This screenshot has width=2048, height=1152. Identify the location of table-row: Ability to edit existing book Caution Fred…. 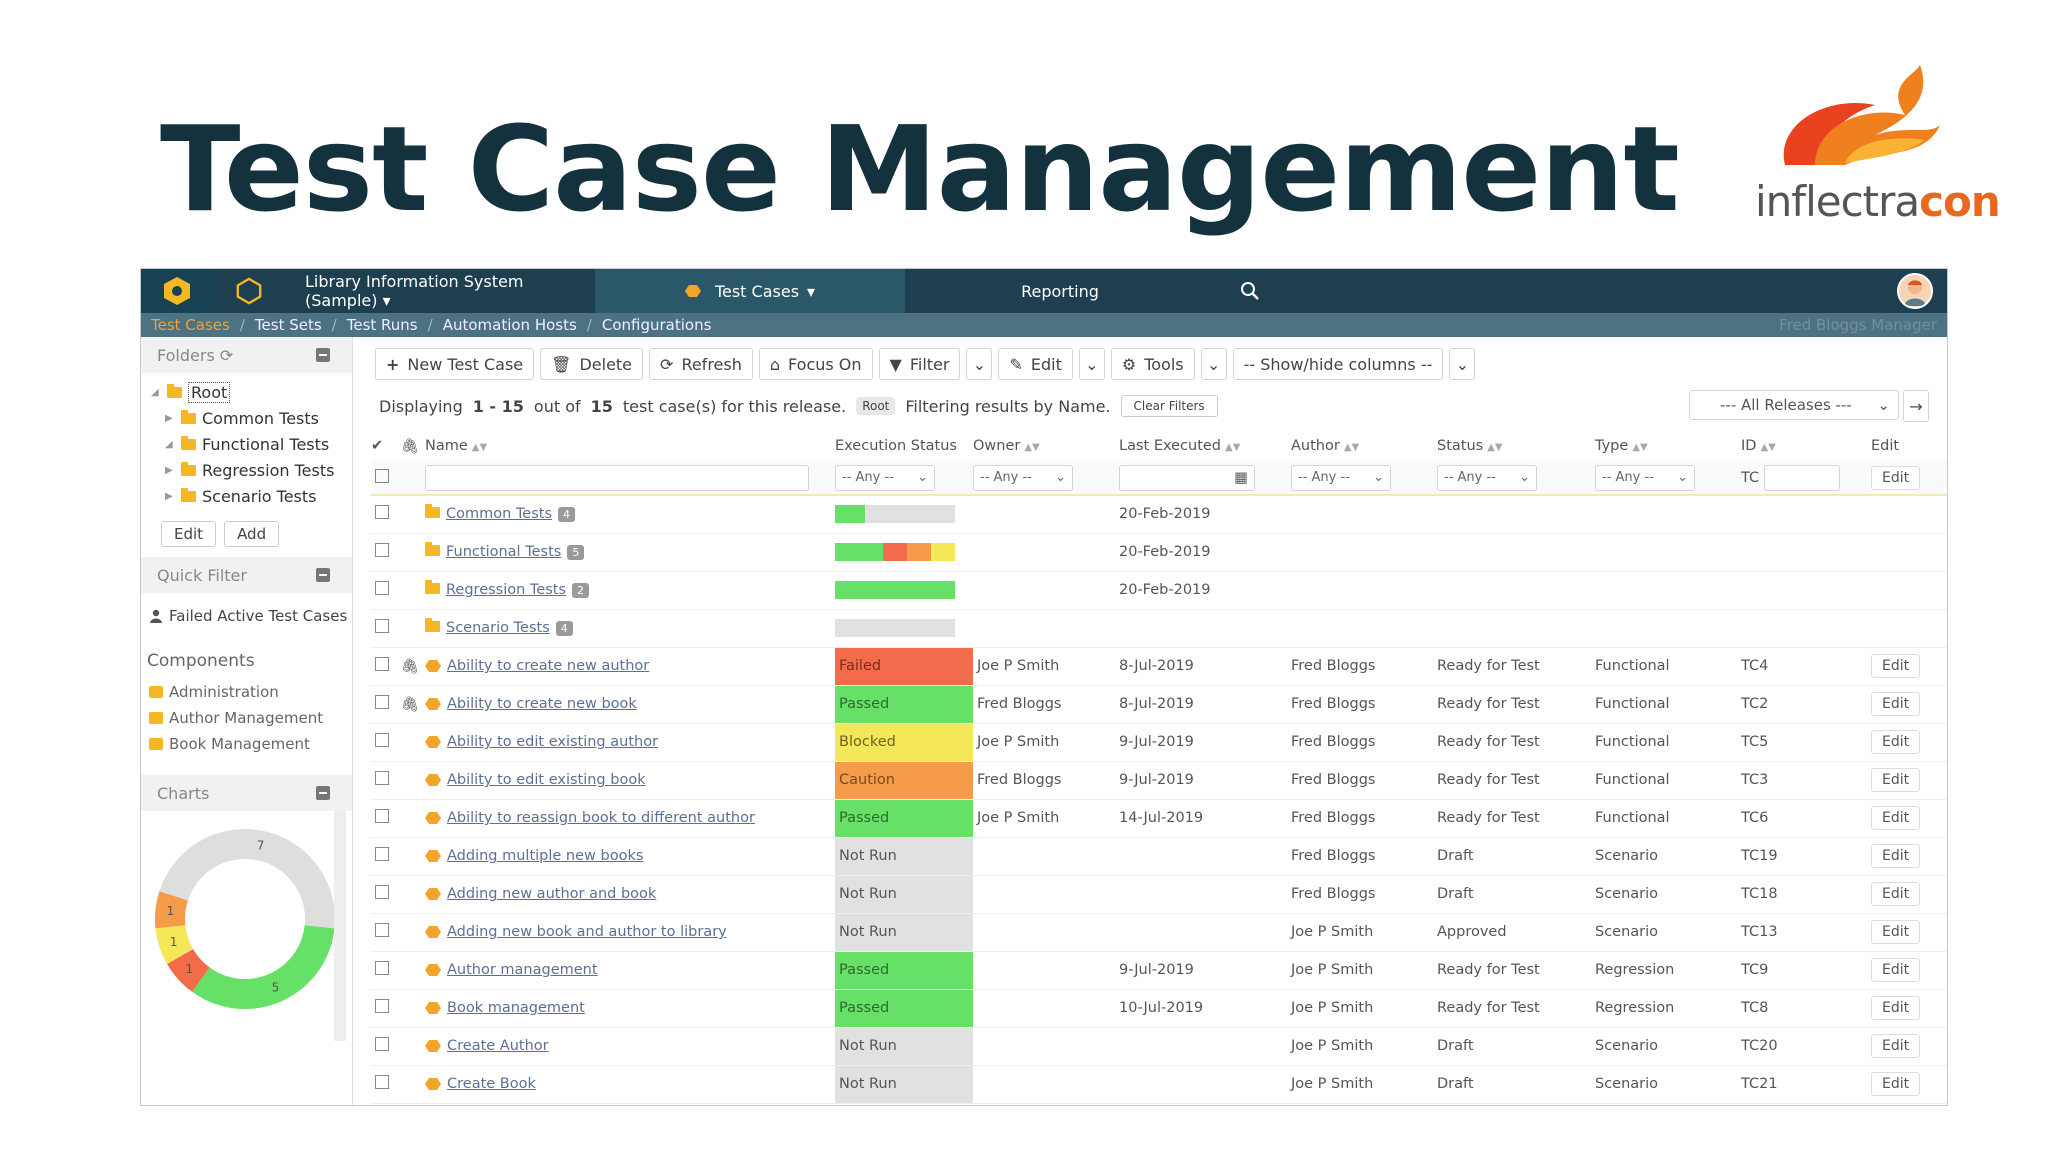
(1159, 780).